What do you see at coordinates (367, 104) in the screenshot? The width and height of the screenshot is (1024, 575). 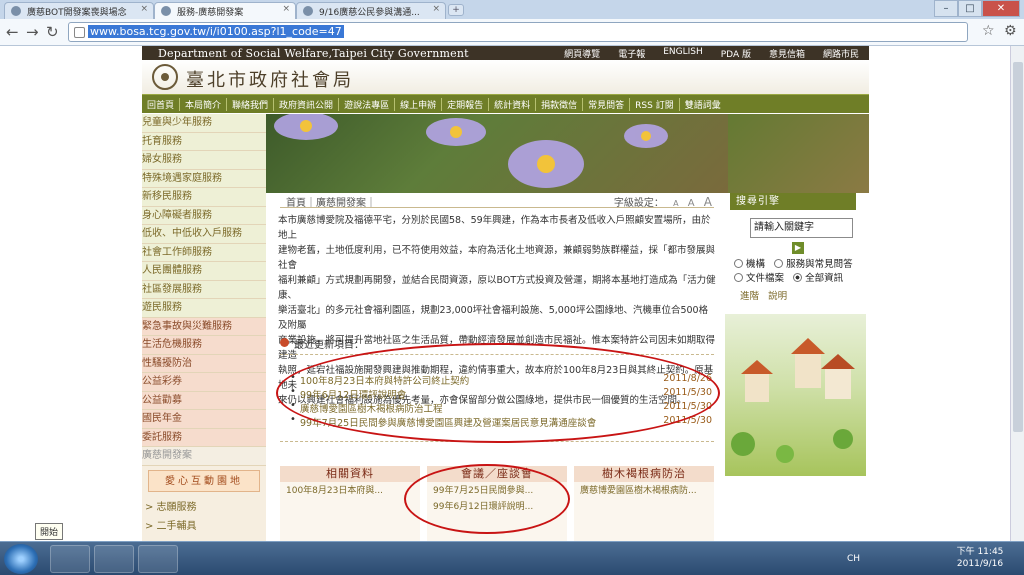 I see `nav-lobbying: 遊說法專區` at bounding box center [367, 104].